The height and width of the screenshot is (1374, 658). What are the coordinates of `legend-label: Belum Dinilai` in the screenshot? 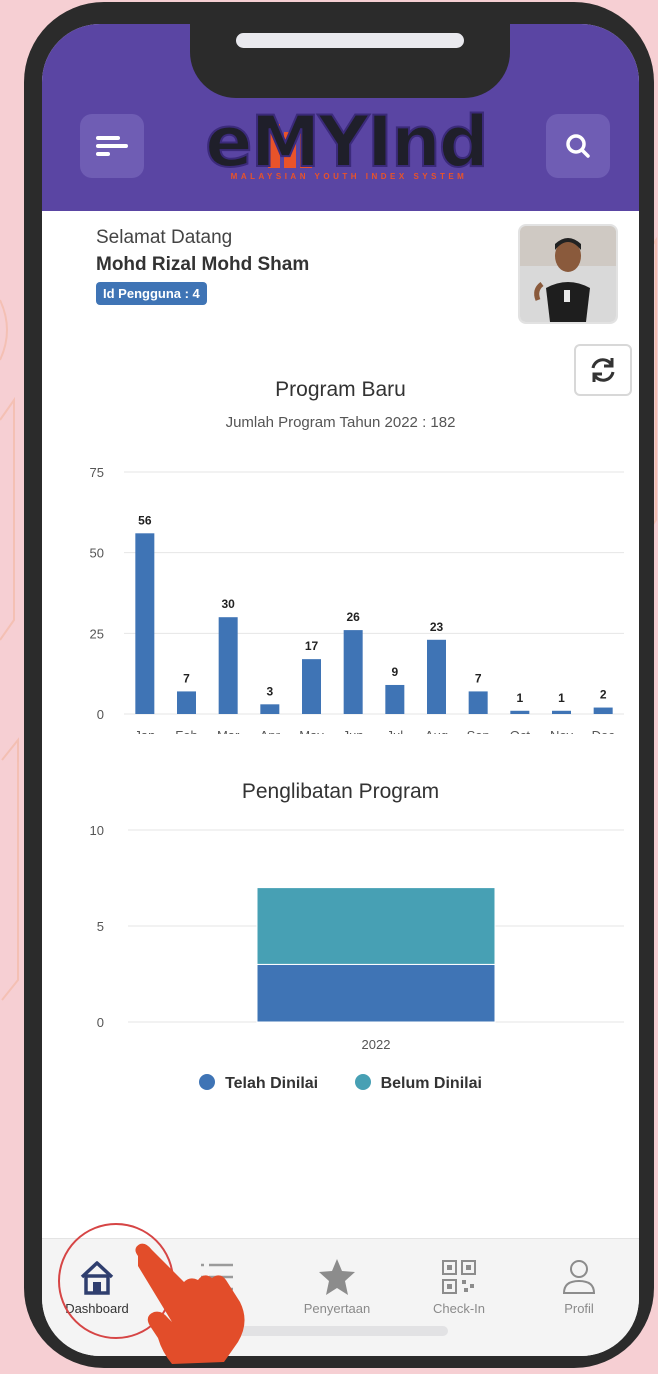 It's located at (431, 1083).